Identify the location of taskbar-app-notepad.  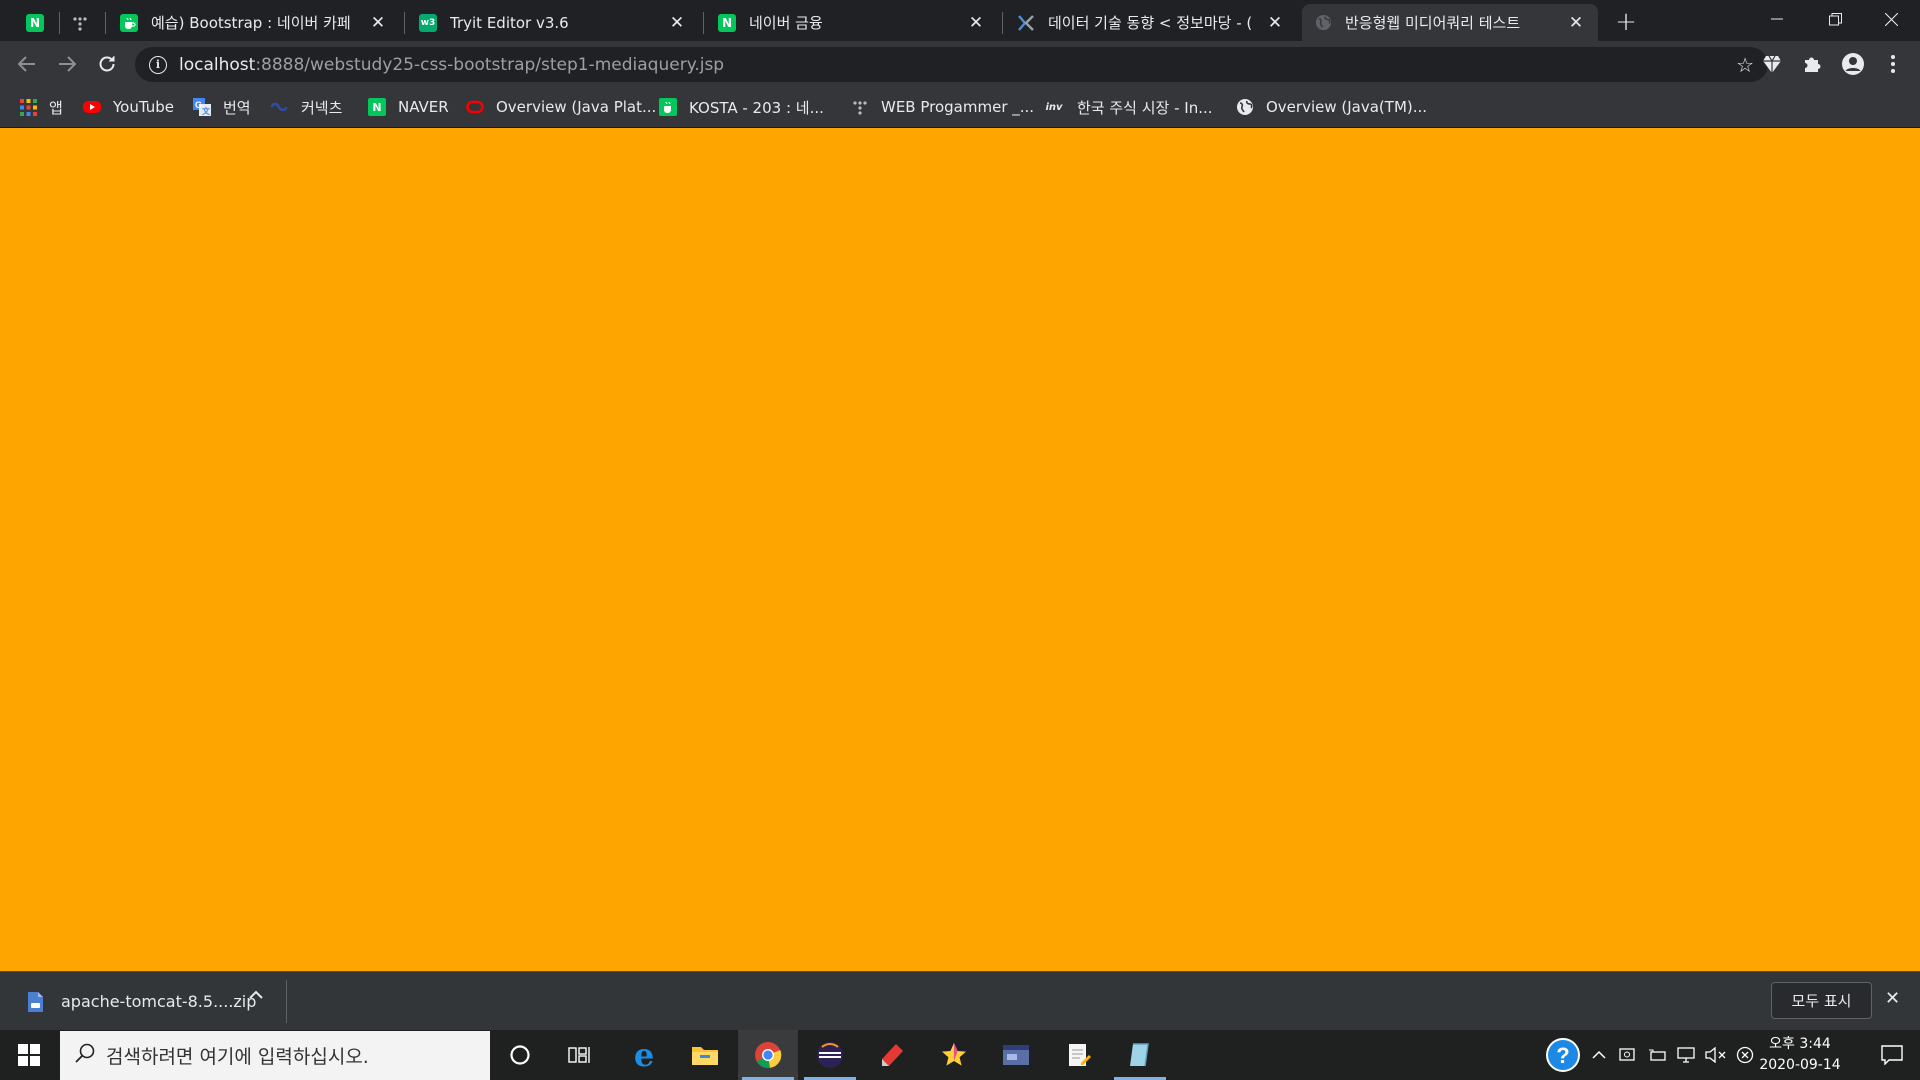
(1078, 1055).